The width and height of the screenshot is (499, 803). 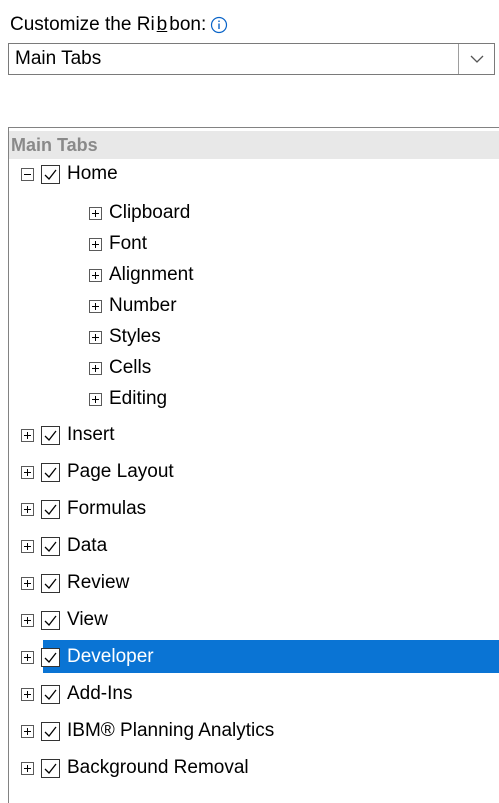 I want to click on tree-item-page-layout: Page Layout, so click(x=99, y=472).